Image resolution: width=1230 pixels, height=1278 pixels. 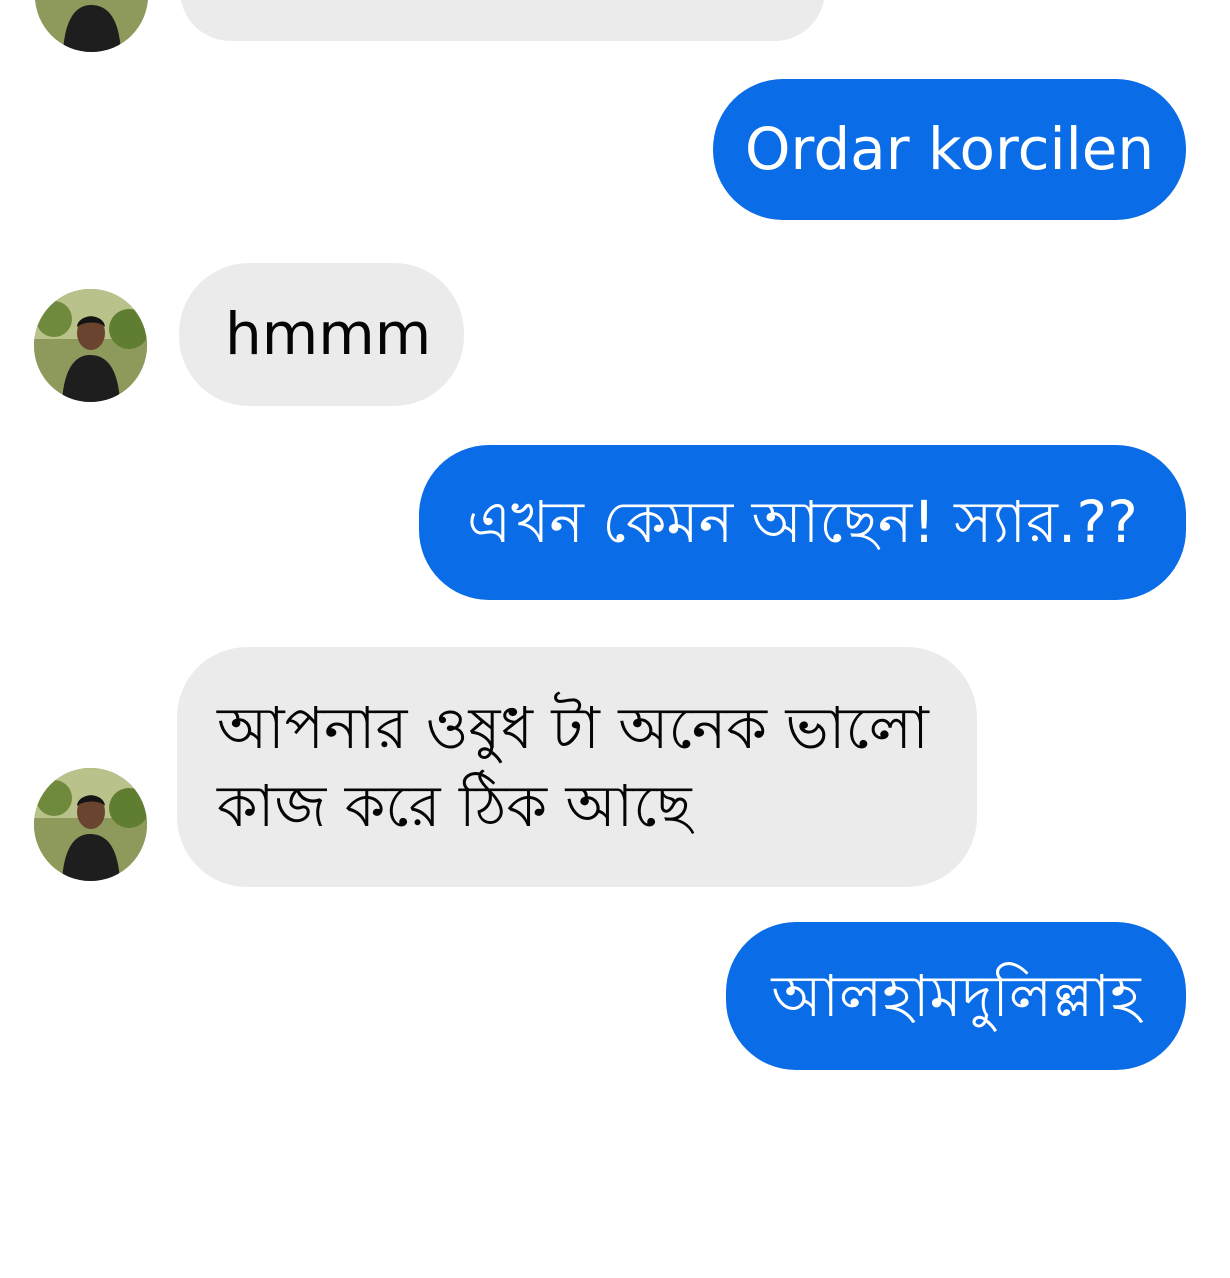 What do you see at coordinates (454, 806) in the screenshot?
I see `message-line: কাজ করে ঠিক আছে` at bounding box center [454, 806].